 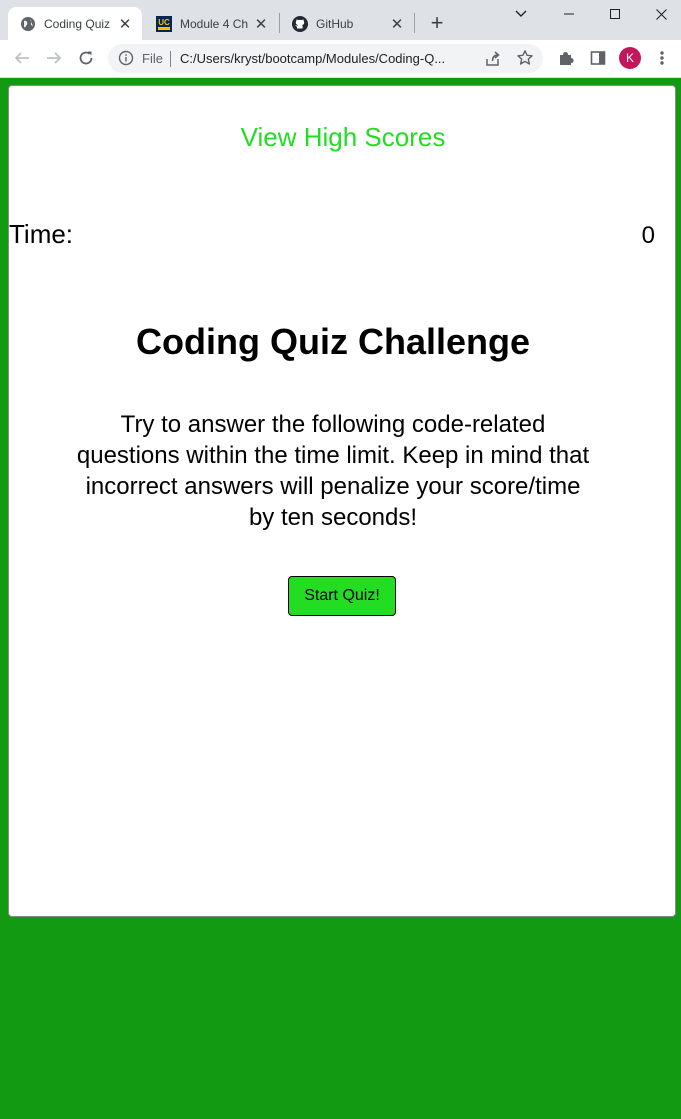 What do you see at coordinates (126, 58) in the screenshot?
I see `info-icon` at bounding box center [126, 58].